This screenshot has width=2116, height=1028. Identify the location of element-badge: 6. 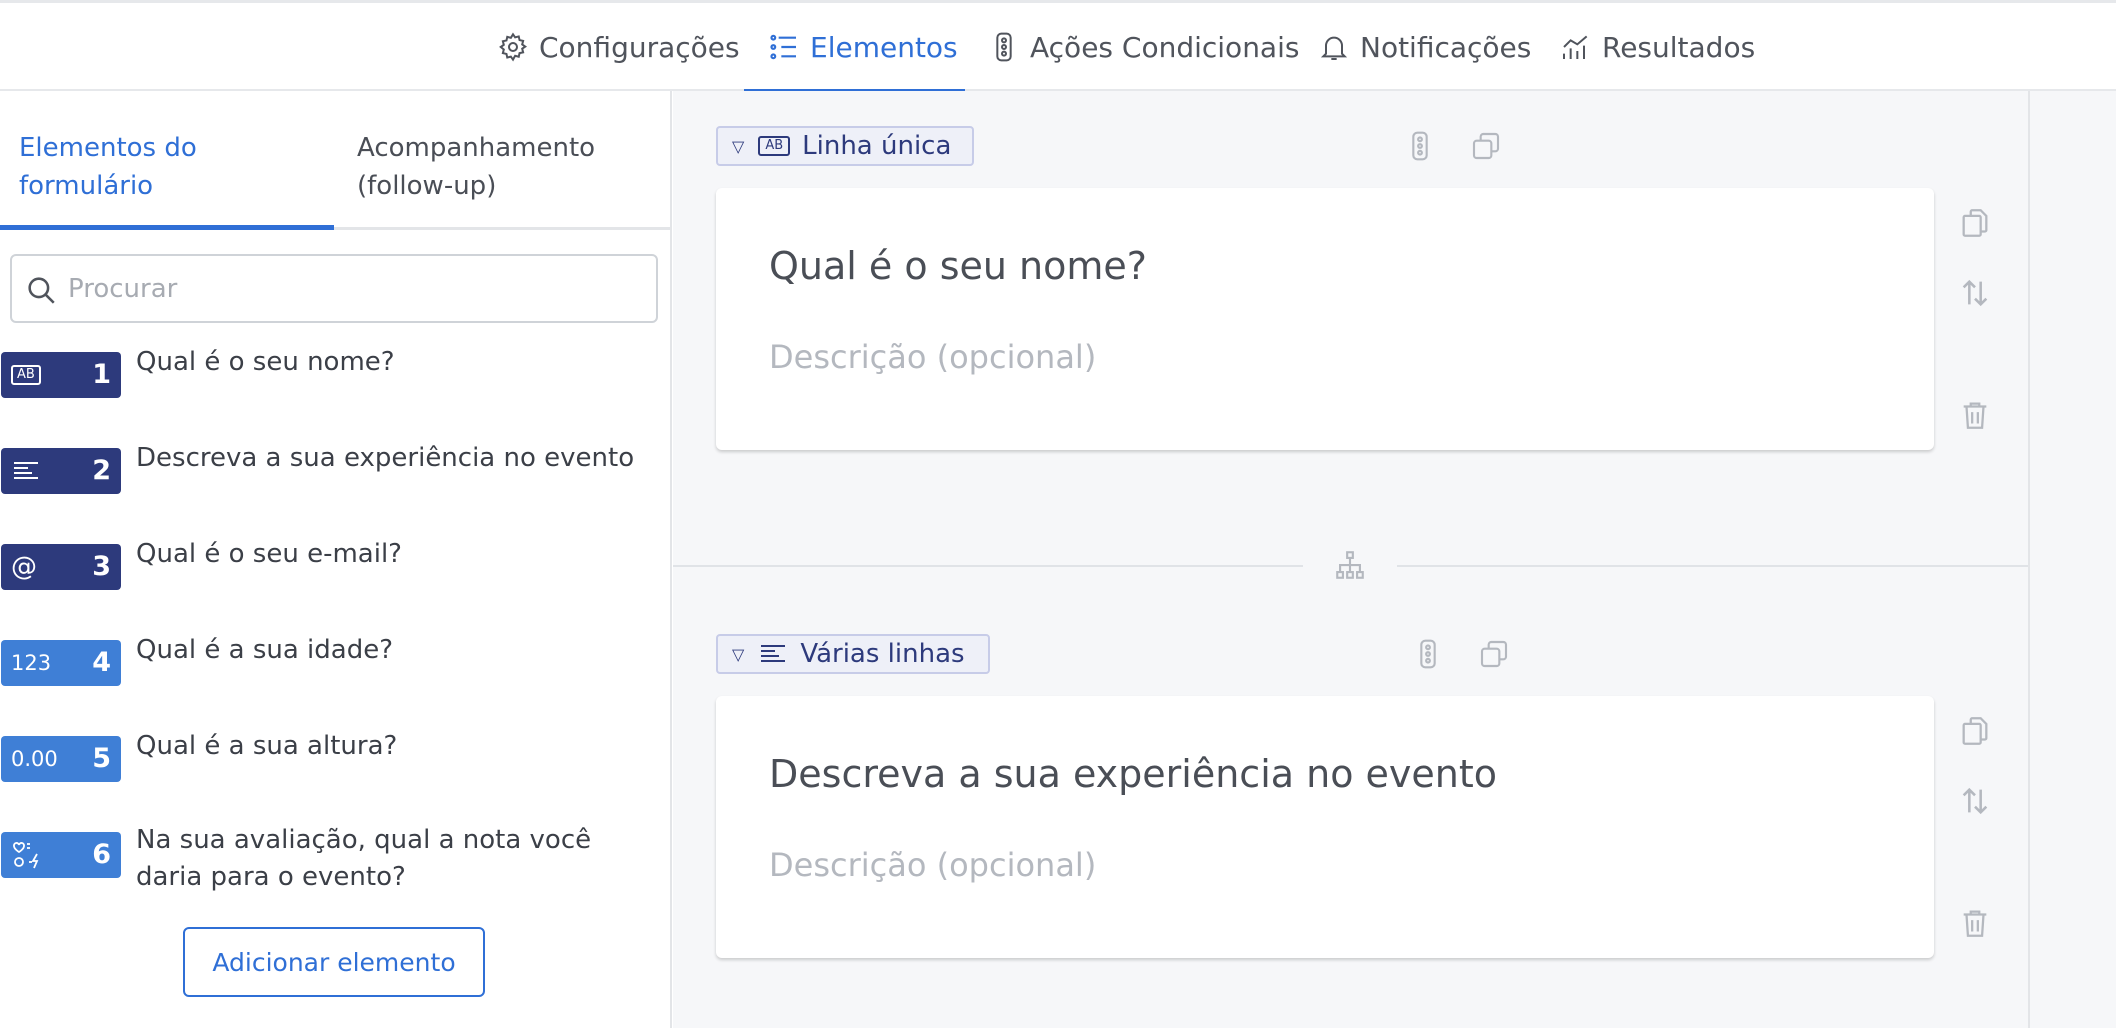
(61, 855).